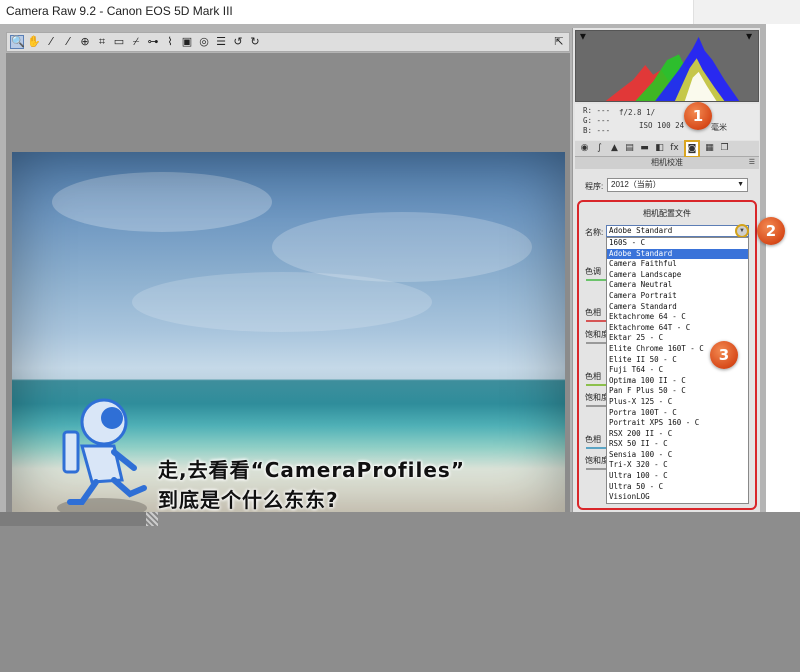  Describe the element at coordinates (255, 42) in the screenshot. I see `rotate-right-icon: ↻` at that location.